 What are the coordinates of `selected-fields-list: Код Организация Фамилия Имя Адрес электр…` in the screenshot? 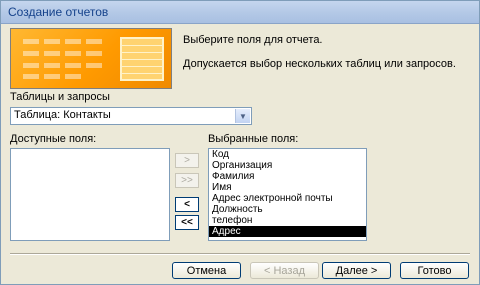 It's located at (287, 194).